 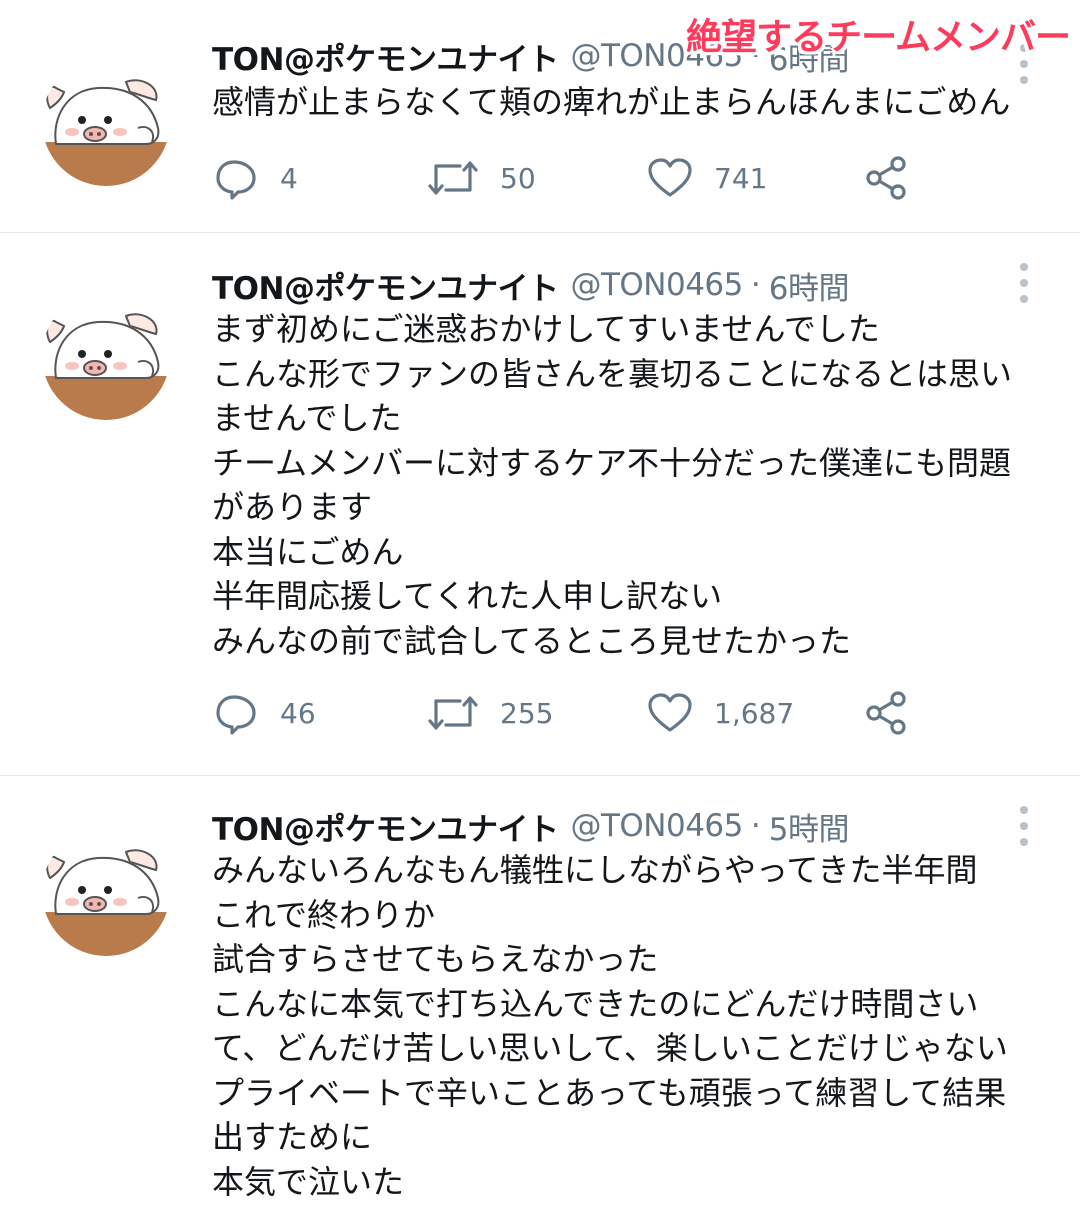 What do you see at coordinates (307, 418) in the screenshot?
I see `tweet-line: ませんでした` at bounding box center [307, 418].